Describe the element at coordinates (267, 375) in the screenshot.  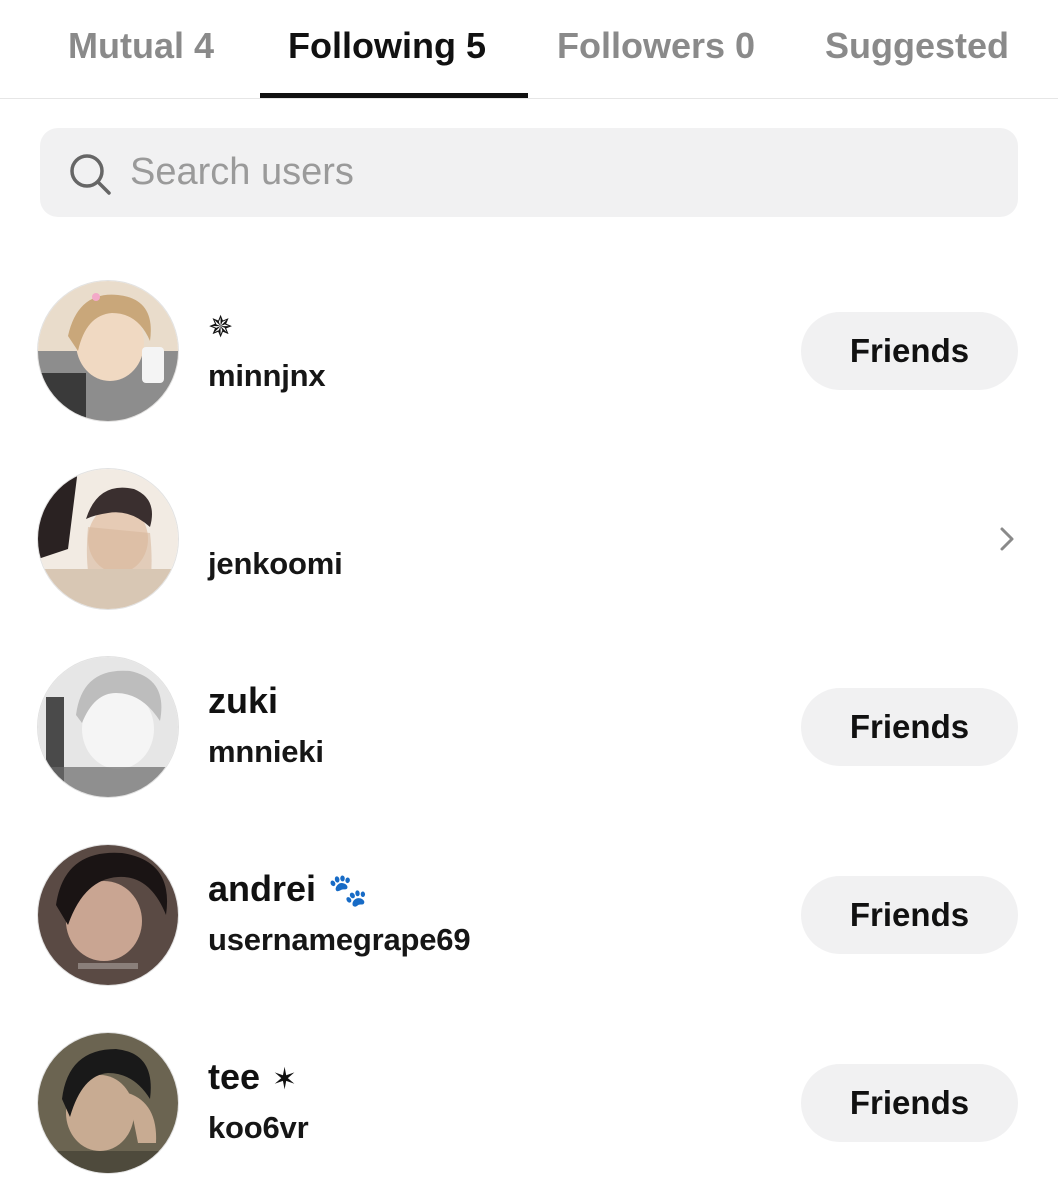
I see `username: minnjnx` at that location.